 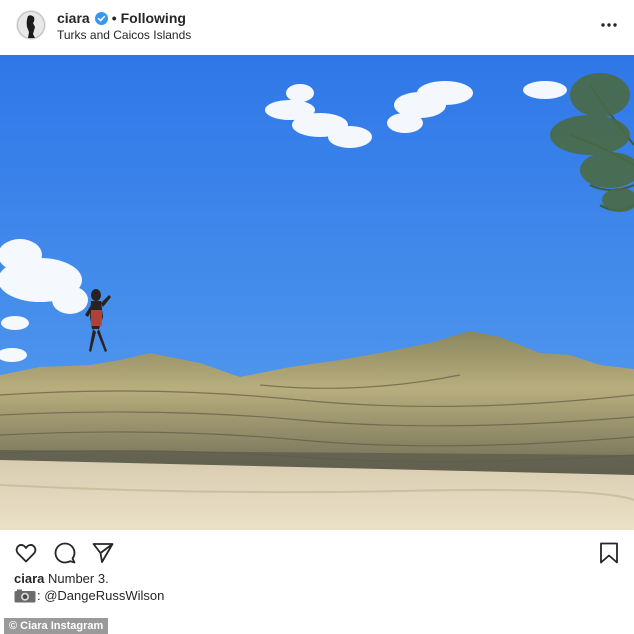 I want to click on location-link: Turks and Caicos Islands, so click(x=124, y=35).